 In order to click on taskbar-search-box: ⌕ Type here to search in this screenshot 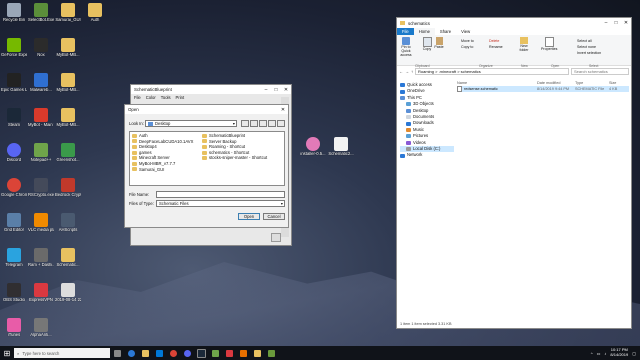, I will do `click(62, 353)`.